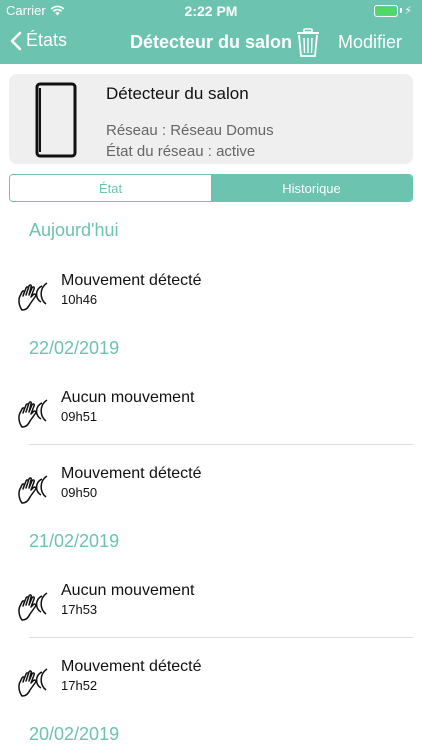 This screenshot has height=750, width=422. What do you see at coordinates (79, 609) in the screenshot?
I see `event-time: 17h53` at bounding box center [79, 609].